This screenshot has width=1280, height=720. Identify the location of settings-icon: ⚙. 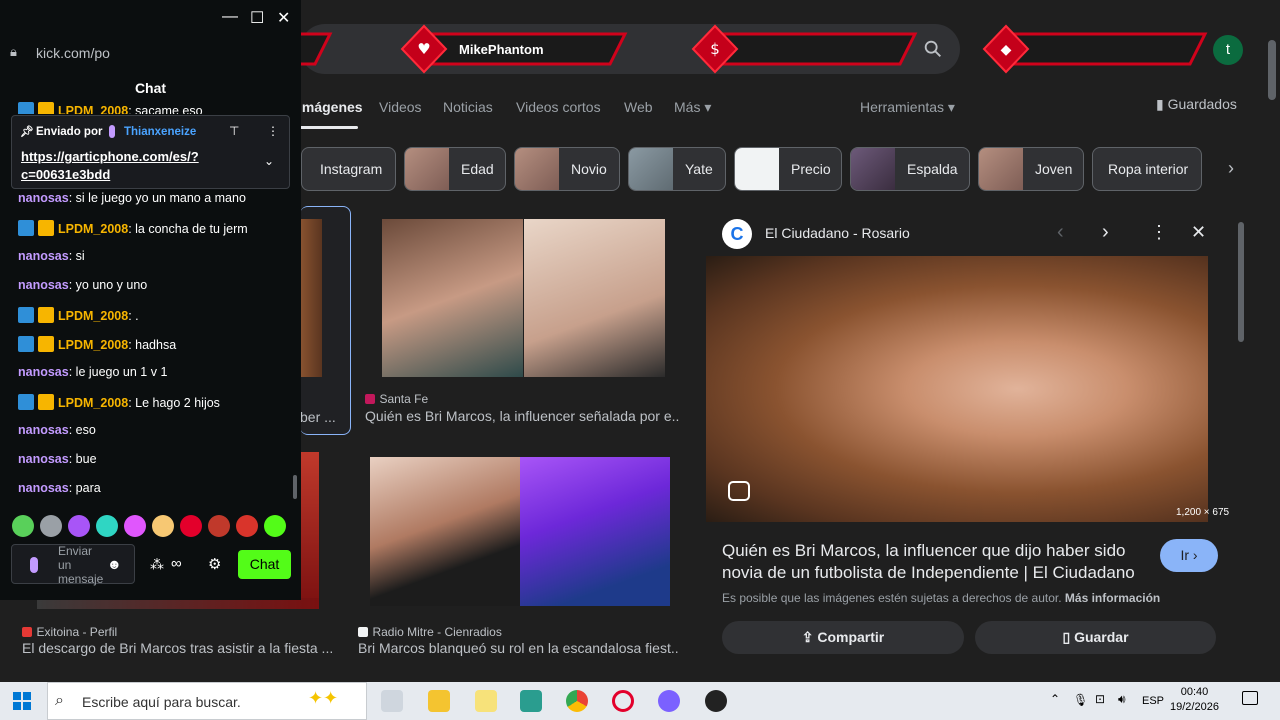
(214, 564).